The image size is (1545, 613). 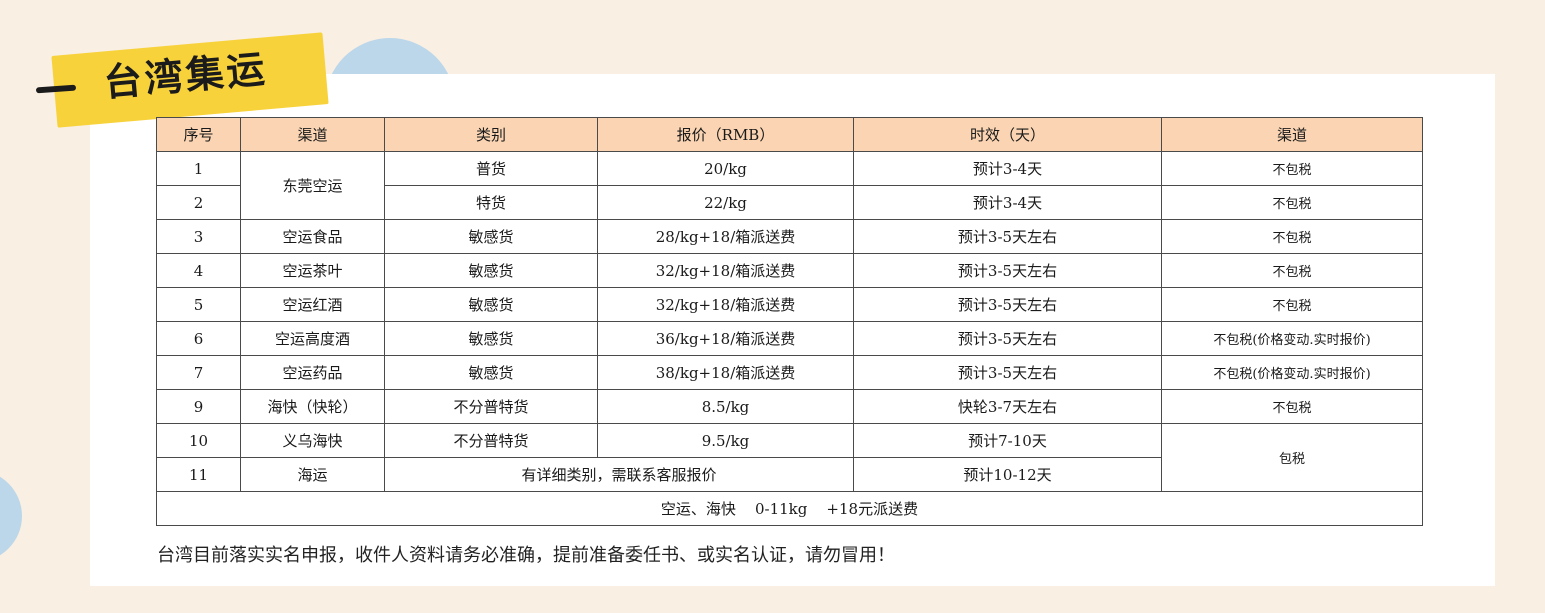 What do you see at coordinates (312, 185) in the screenshot?
I see `cell-channel: 东莞空运` at bounding box center [312, 185].